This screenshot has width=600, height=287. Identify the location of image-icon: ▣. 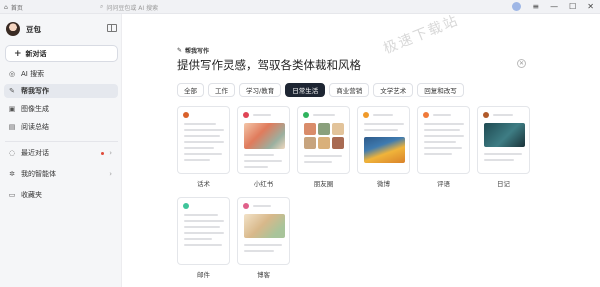
(12, 109).